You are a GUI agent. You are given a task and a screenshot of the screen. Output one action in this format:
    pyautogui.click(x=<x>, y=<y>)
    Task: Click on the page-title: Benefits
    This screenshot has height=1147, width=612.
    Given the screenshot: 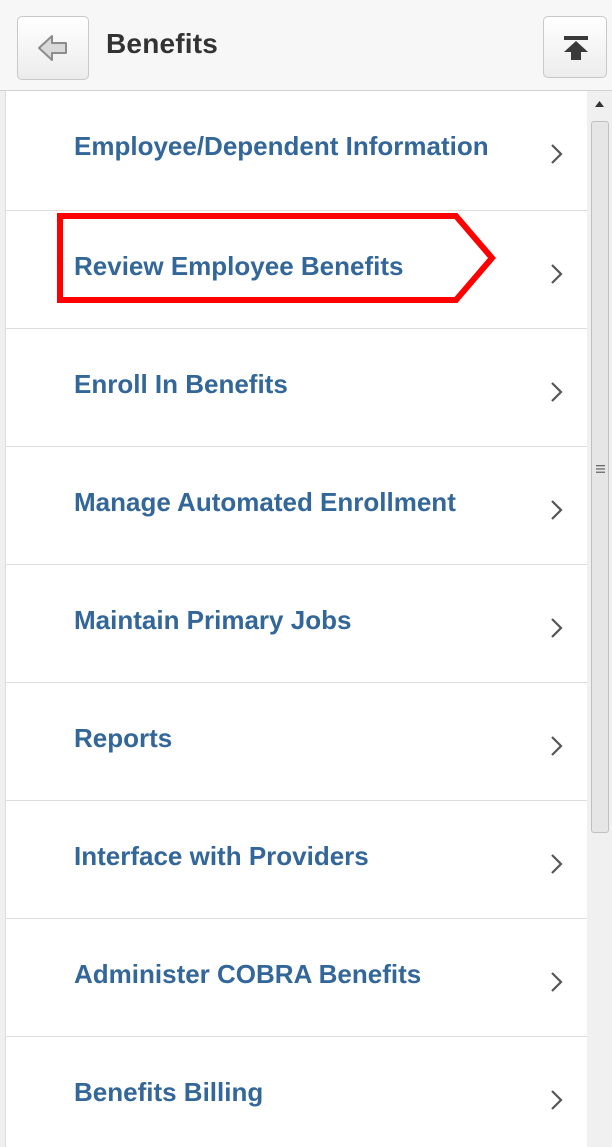 What is the action you would take?
    pyautogui.click(x=162, y=43)
    